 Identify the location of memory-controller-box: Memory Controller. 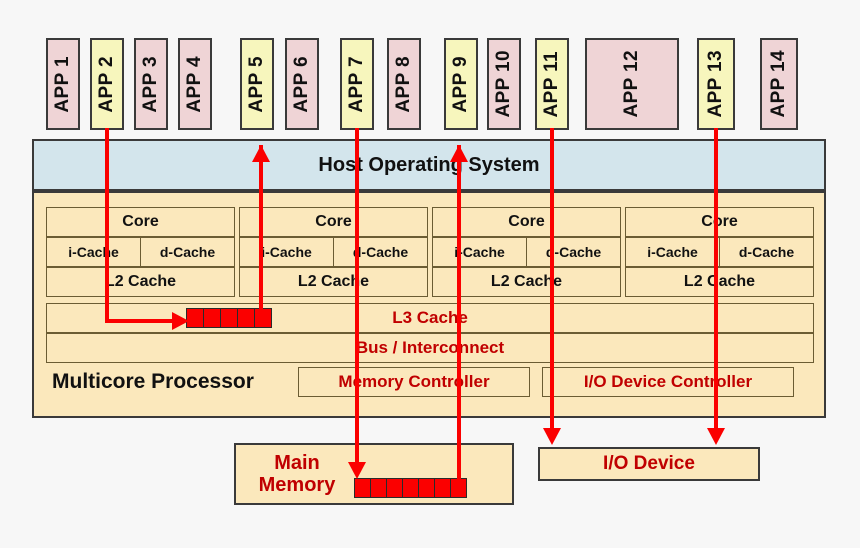
(414, 382).